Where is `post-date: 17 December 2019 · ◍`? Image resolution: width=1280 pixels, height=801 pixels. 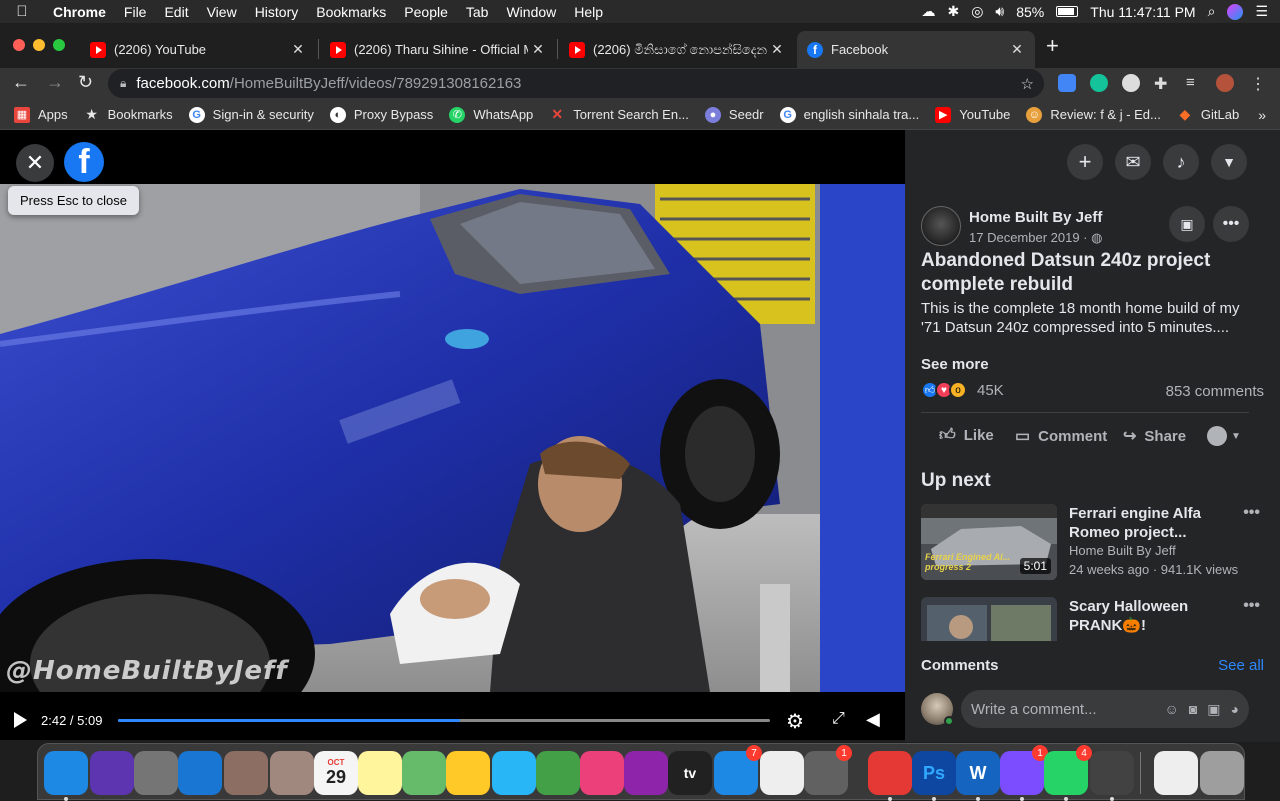
post-date: 17 December 2019 · ◍ is located at coordinates (1035, 238).